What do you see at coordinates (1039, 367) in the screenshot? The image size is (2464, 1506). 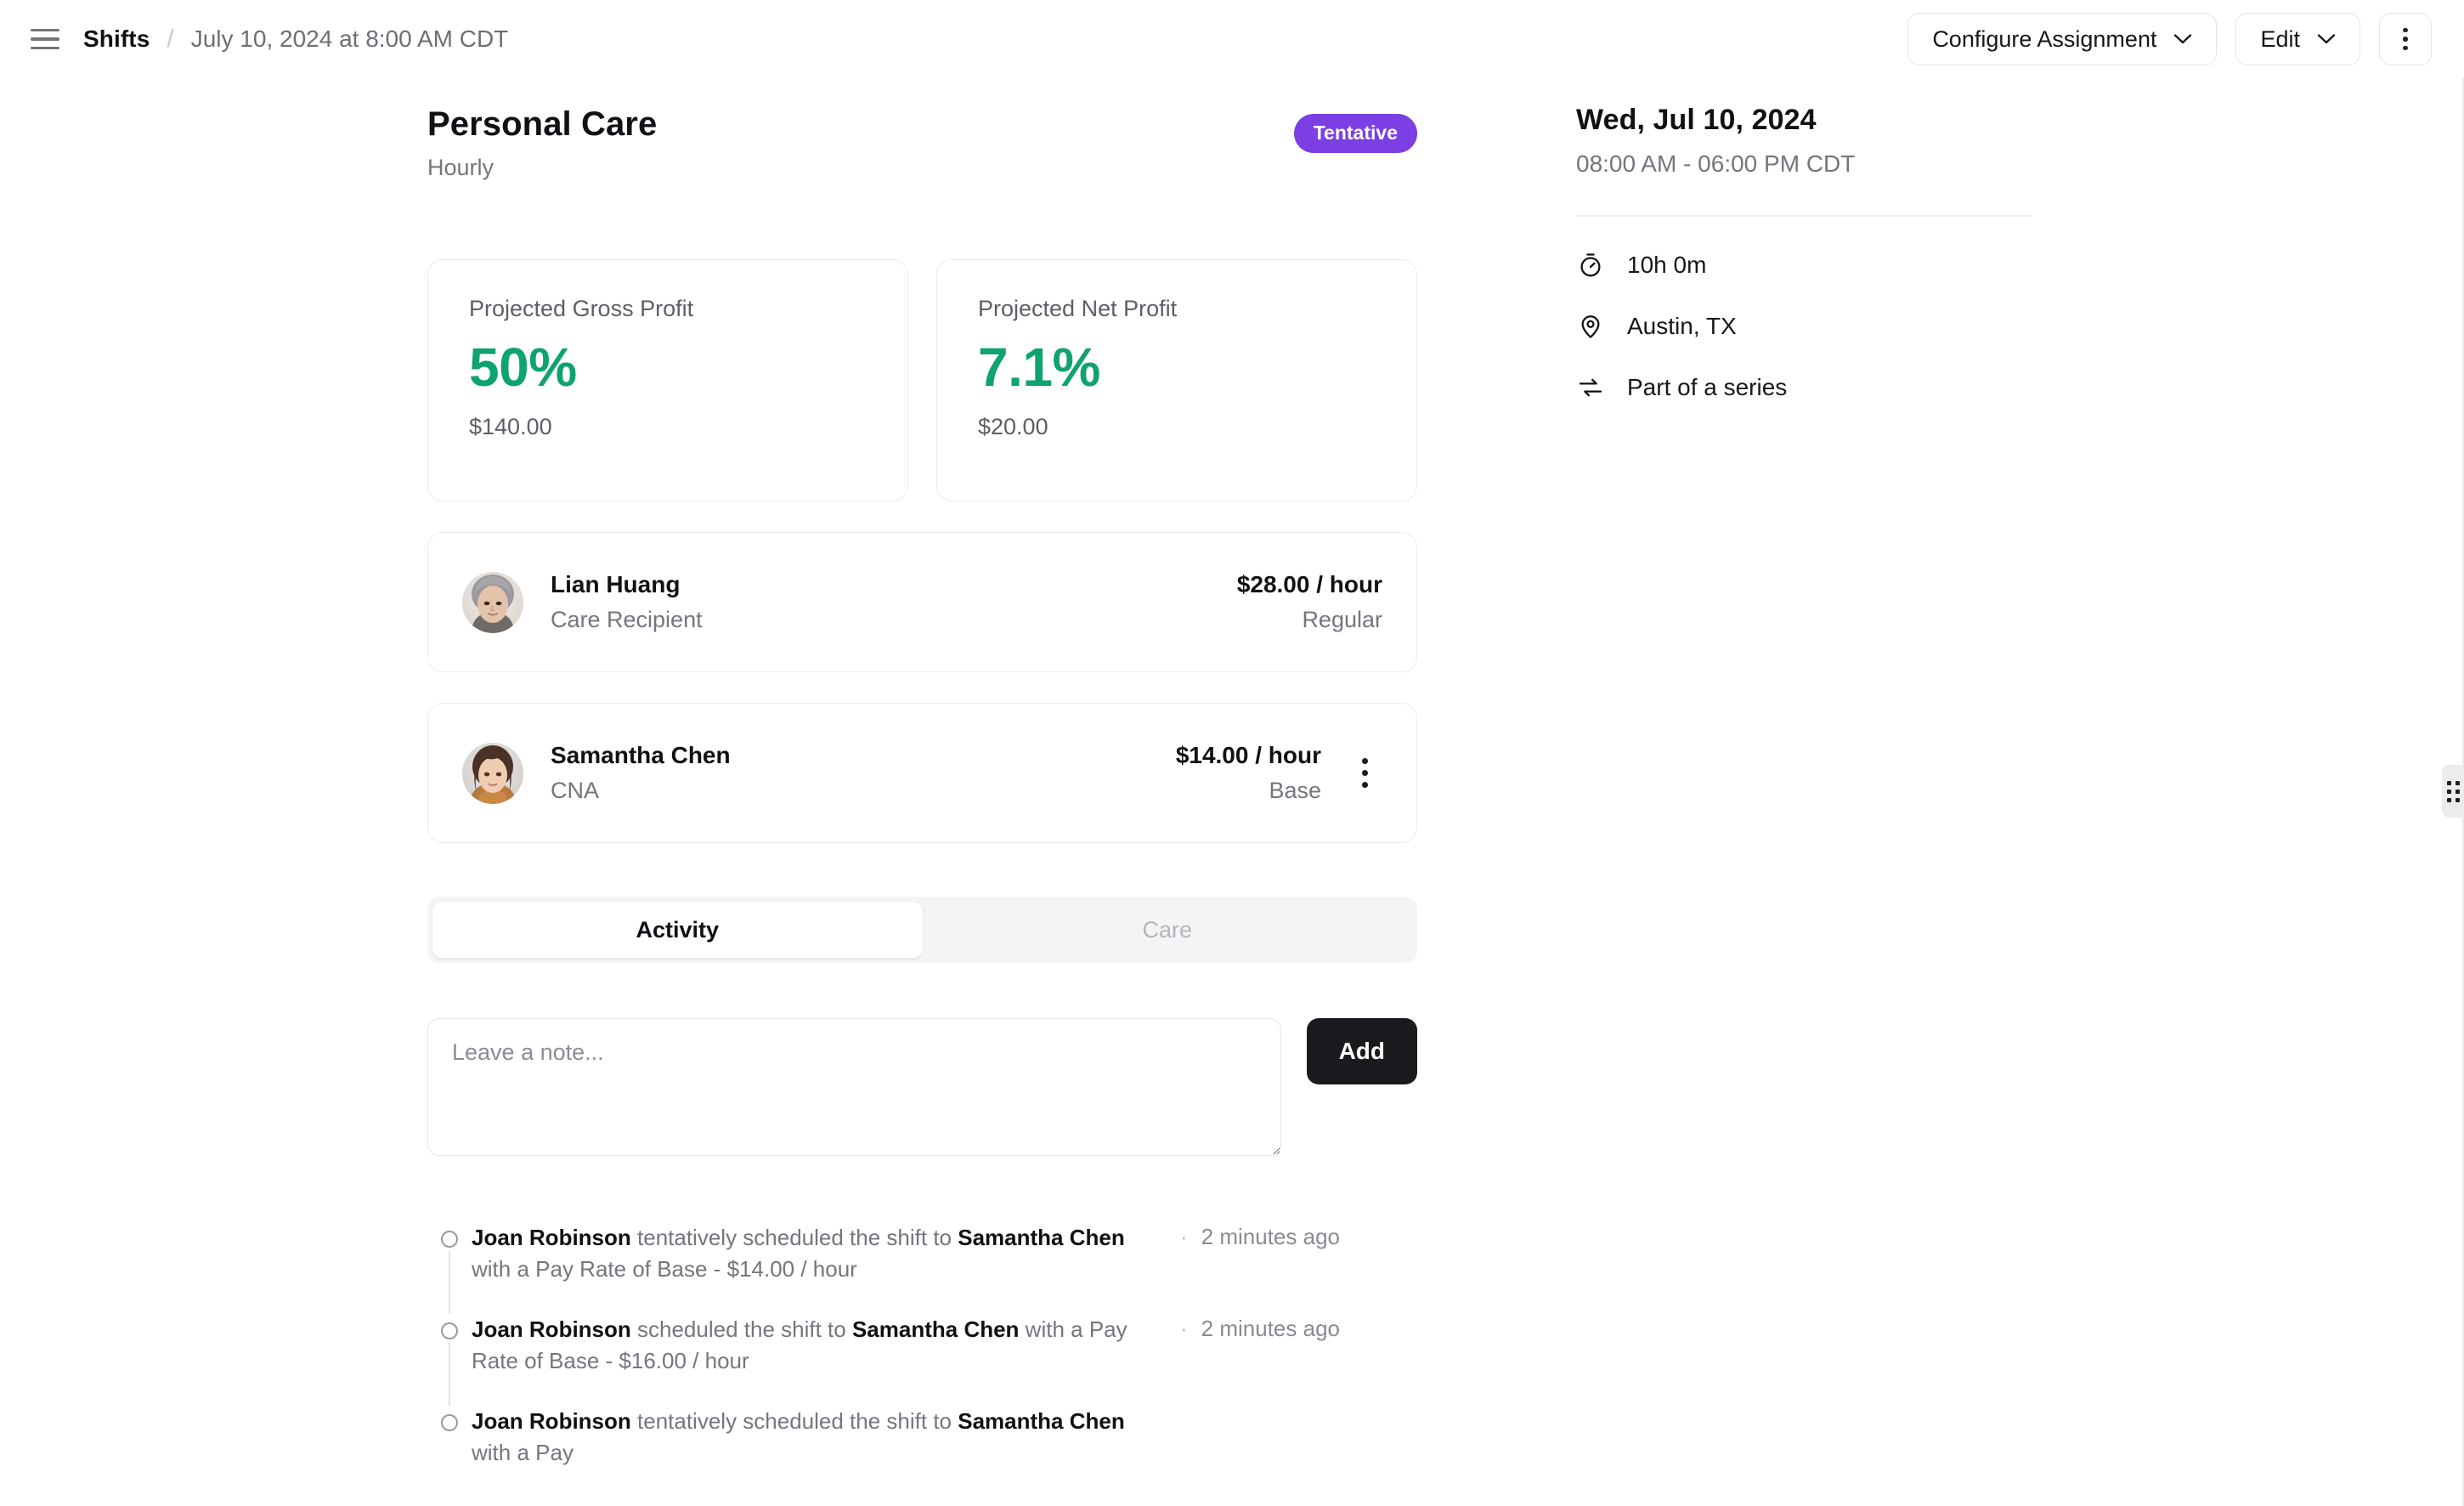 I see `metric-value: 7.1%` at bounding box center [1039, 367].